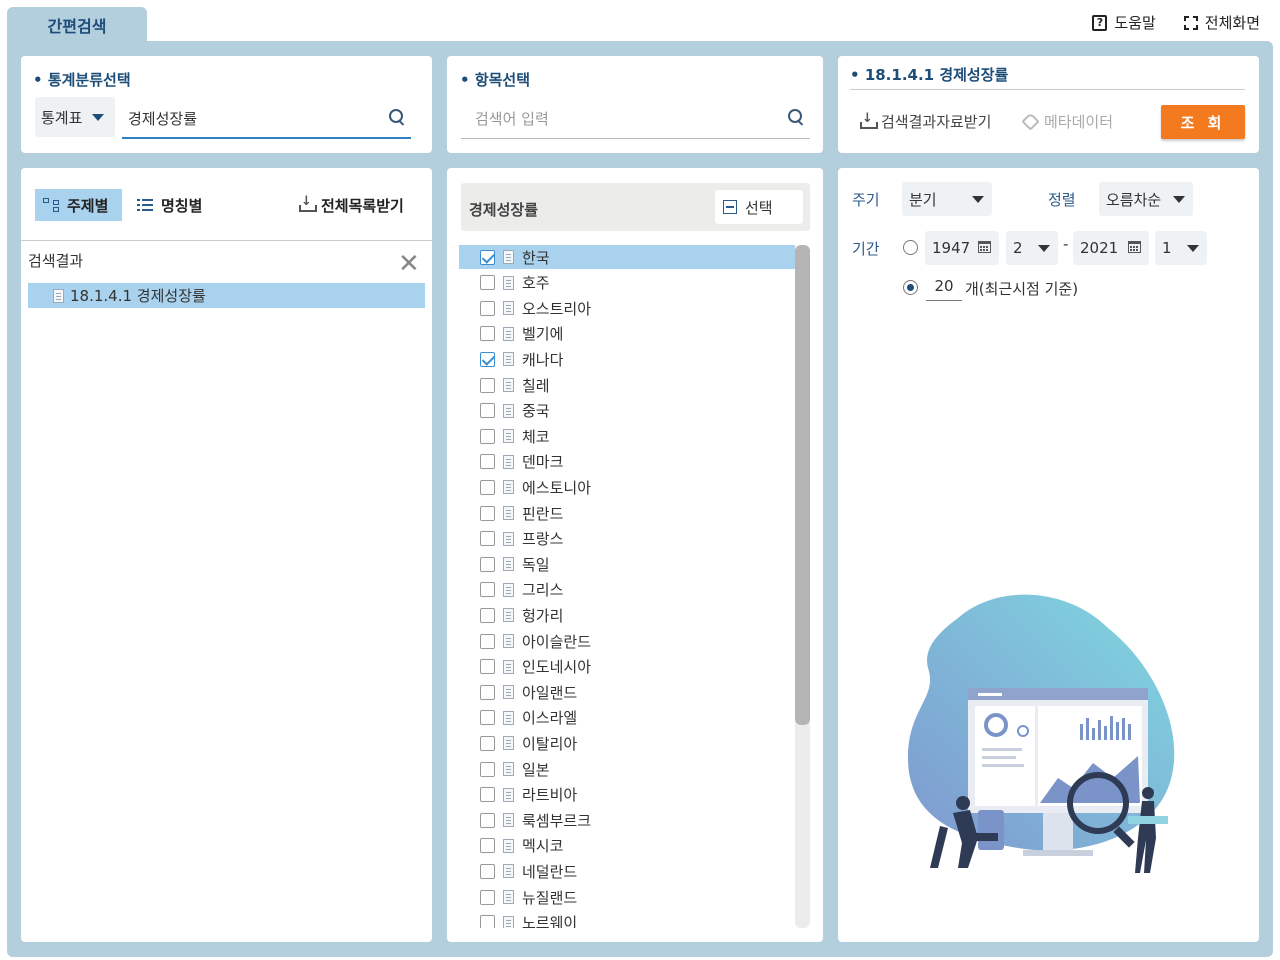 Image resolution: width=1280 pixels, height=960 pixels. What do you see at coordinates (627, 436) in the screenshot?
I see `list-item: 체코` at bounding box center [627, 436].